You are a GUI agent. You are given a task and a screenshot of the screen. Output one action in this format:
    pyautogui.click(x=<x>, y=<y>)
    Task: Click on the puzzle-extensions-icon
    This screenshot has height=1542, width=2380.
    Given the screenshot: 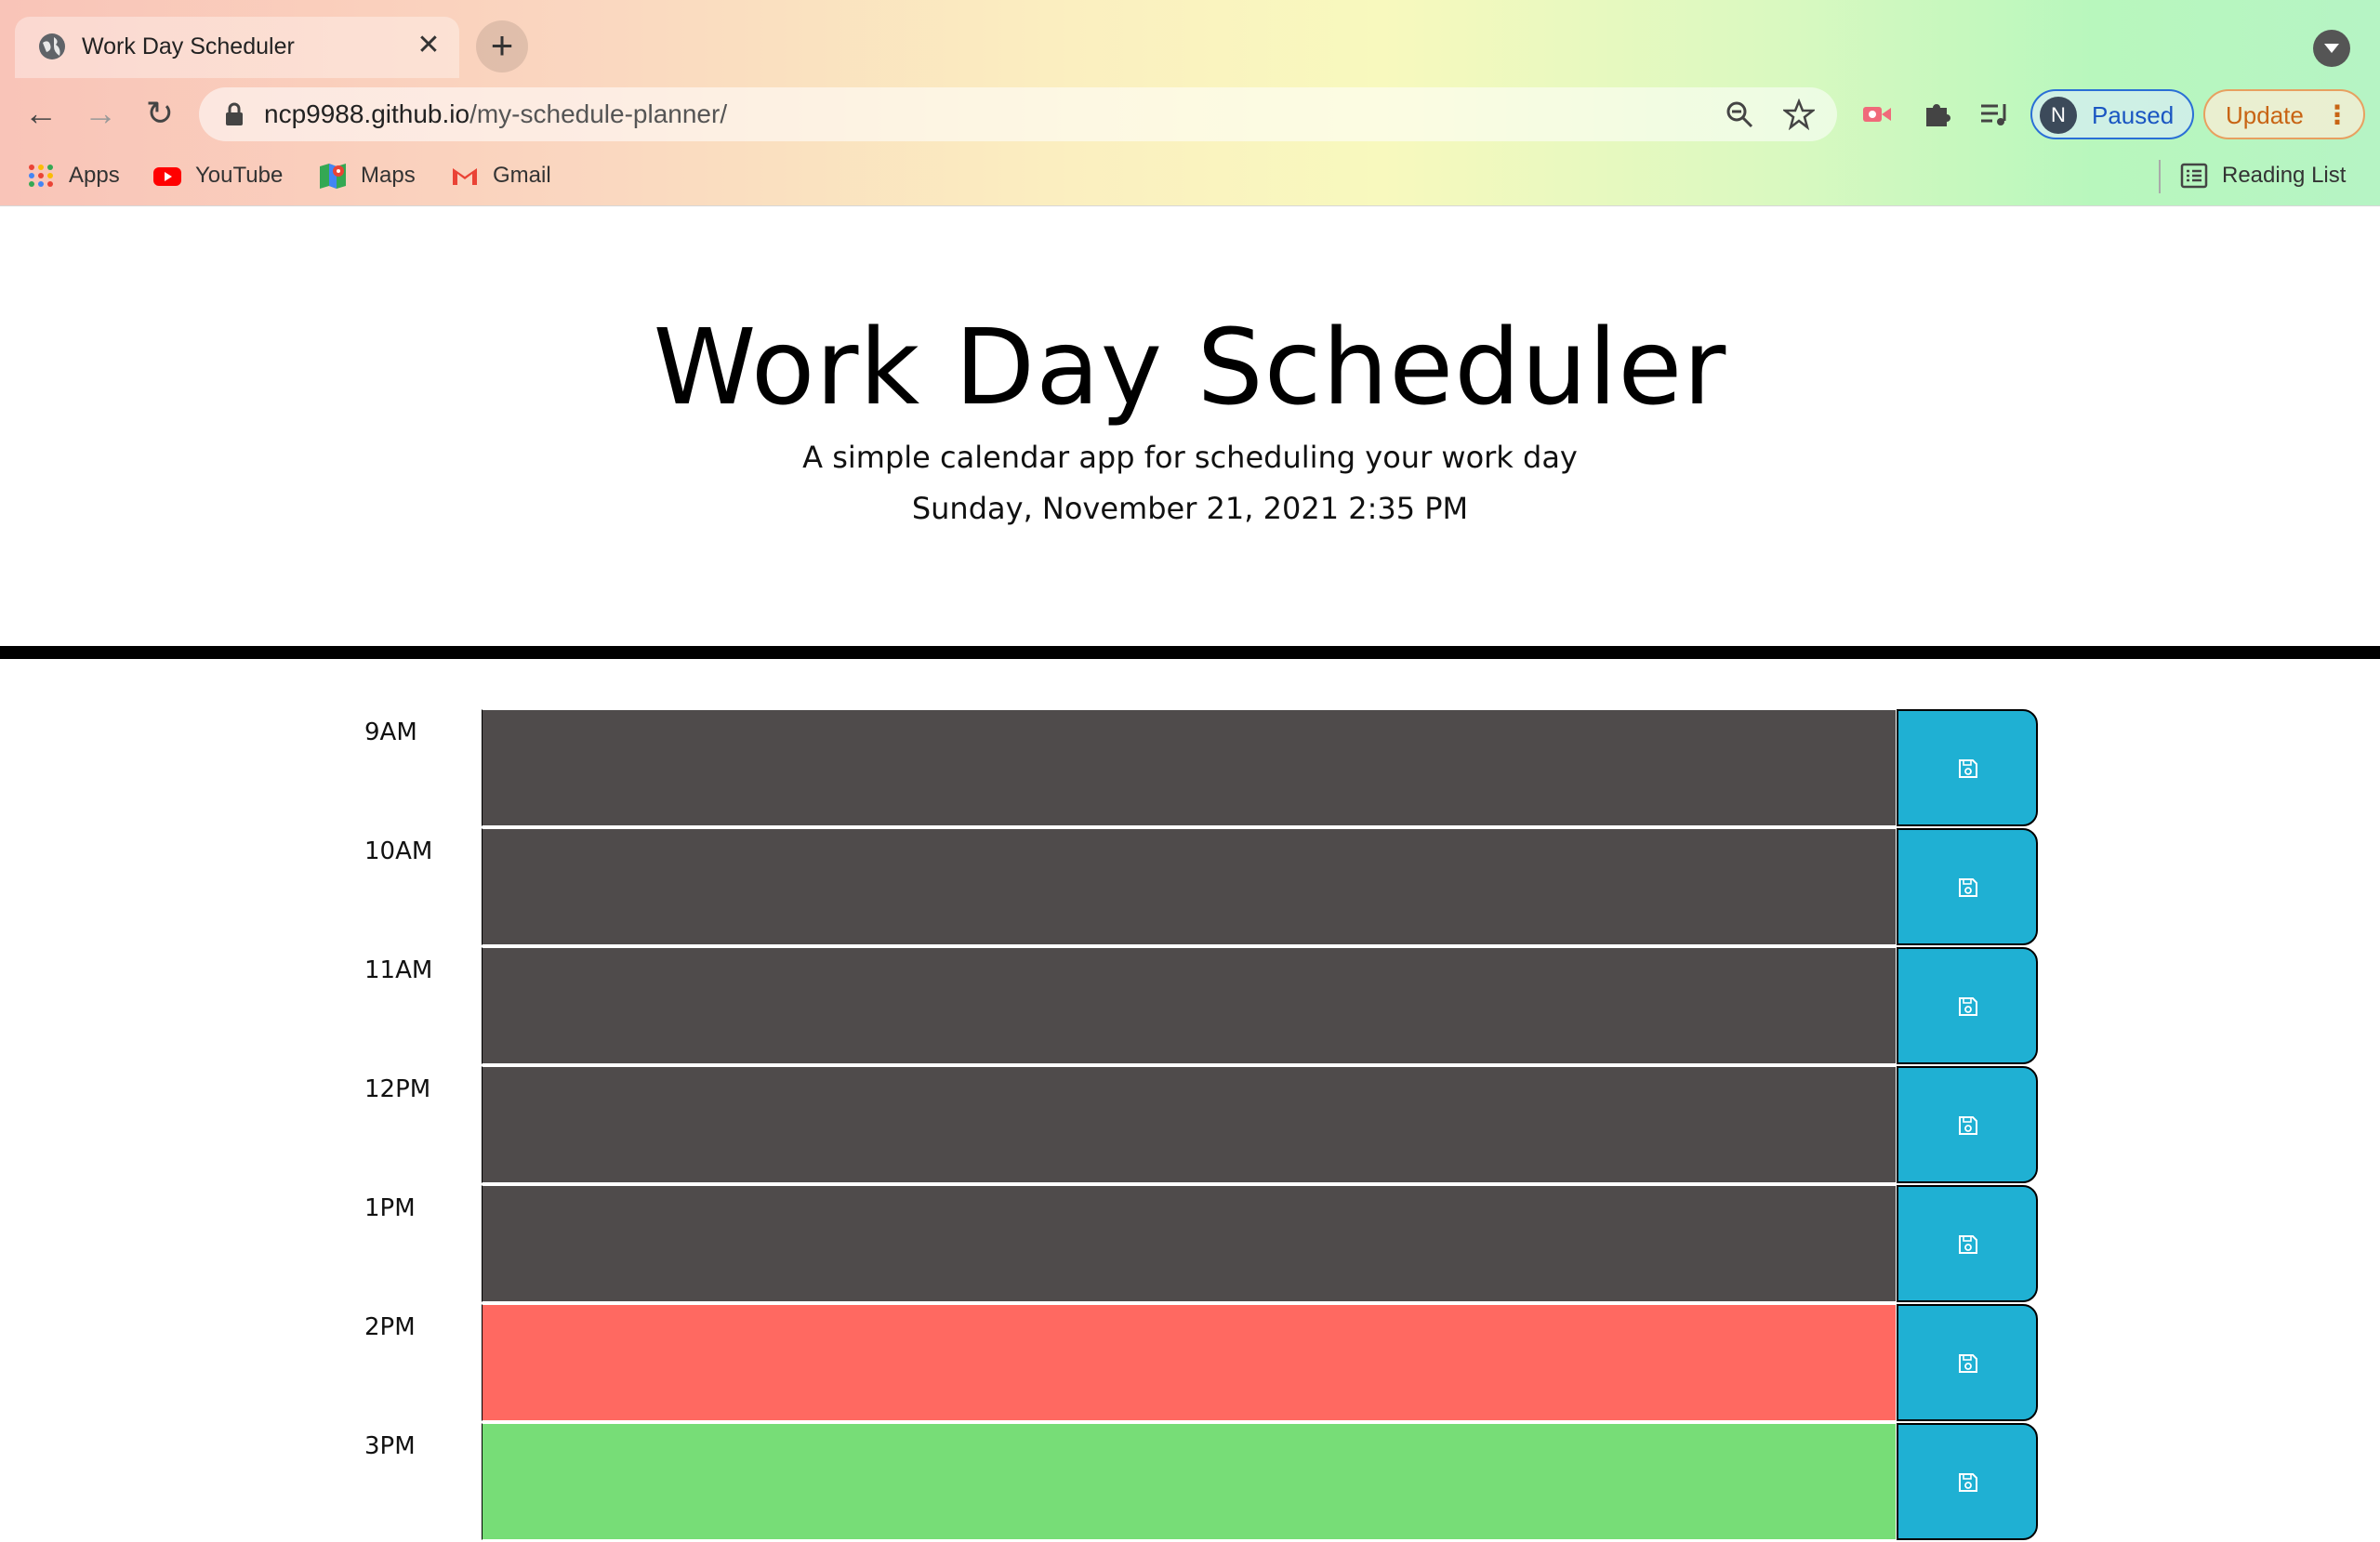 What is the action you would take?
    pyautogui.click(x=1936, y=114)
    